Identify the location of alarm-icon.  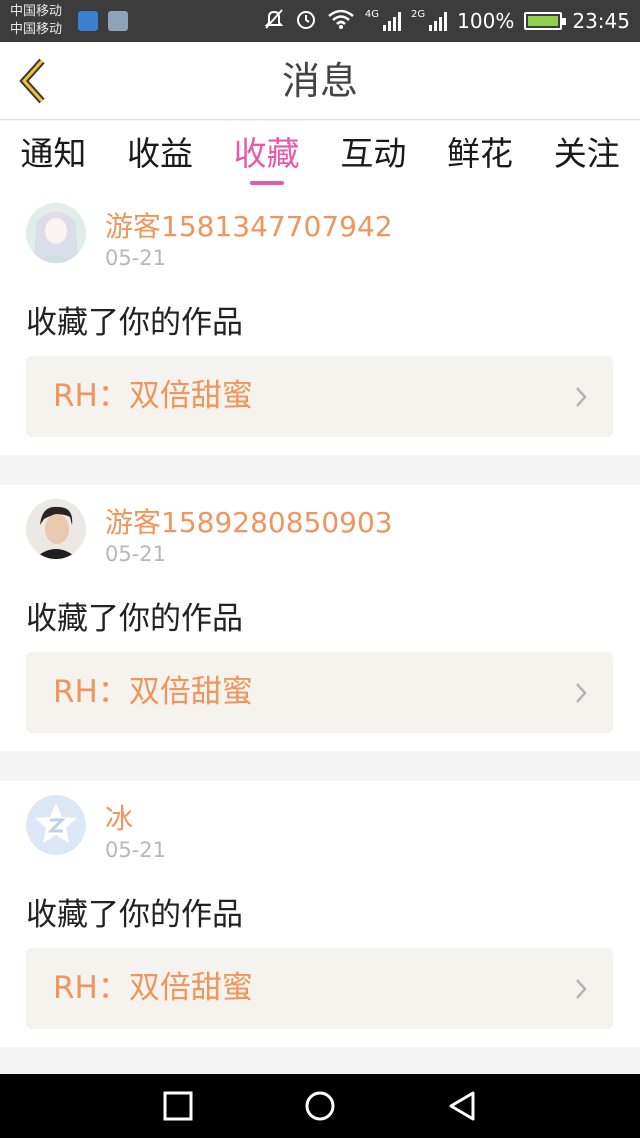
(306, 21).